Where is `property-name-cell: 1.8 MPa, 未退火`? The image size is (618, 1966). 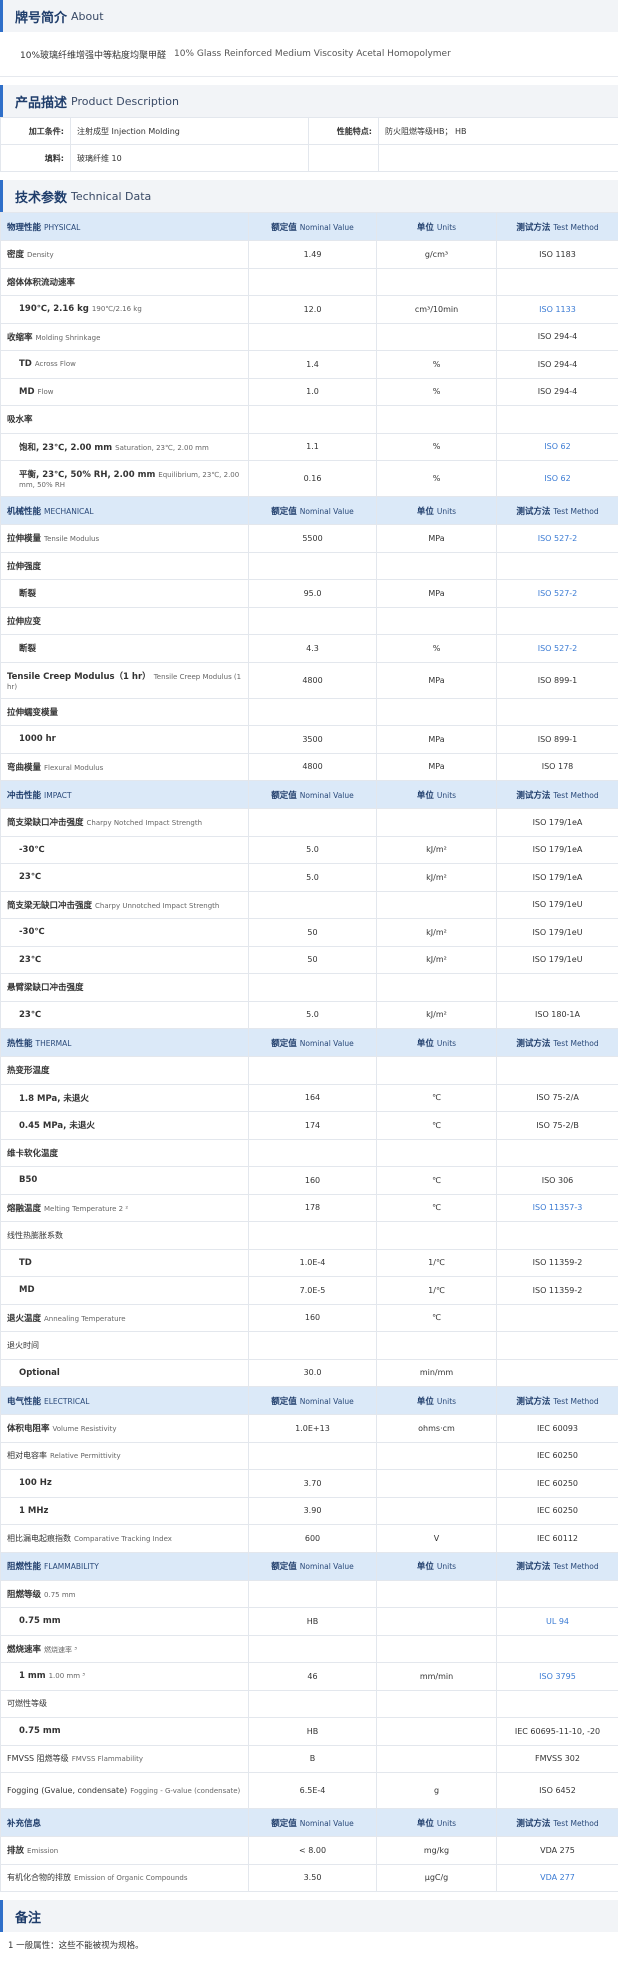 property-name-cell: 1.8 MPa, 未退火 is located at coordinates (124, 1097).